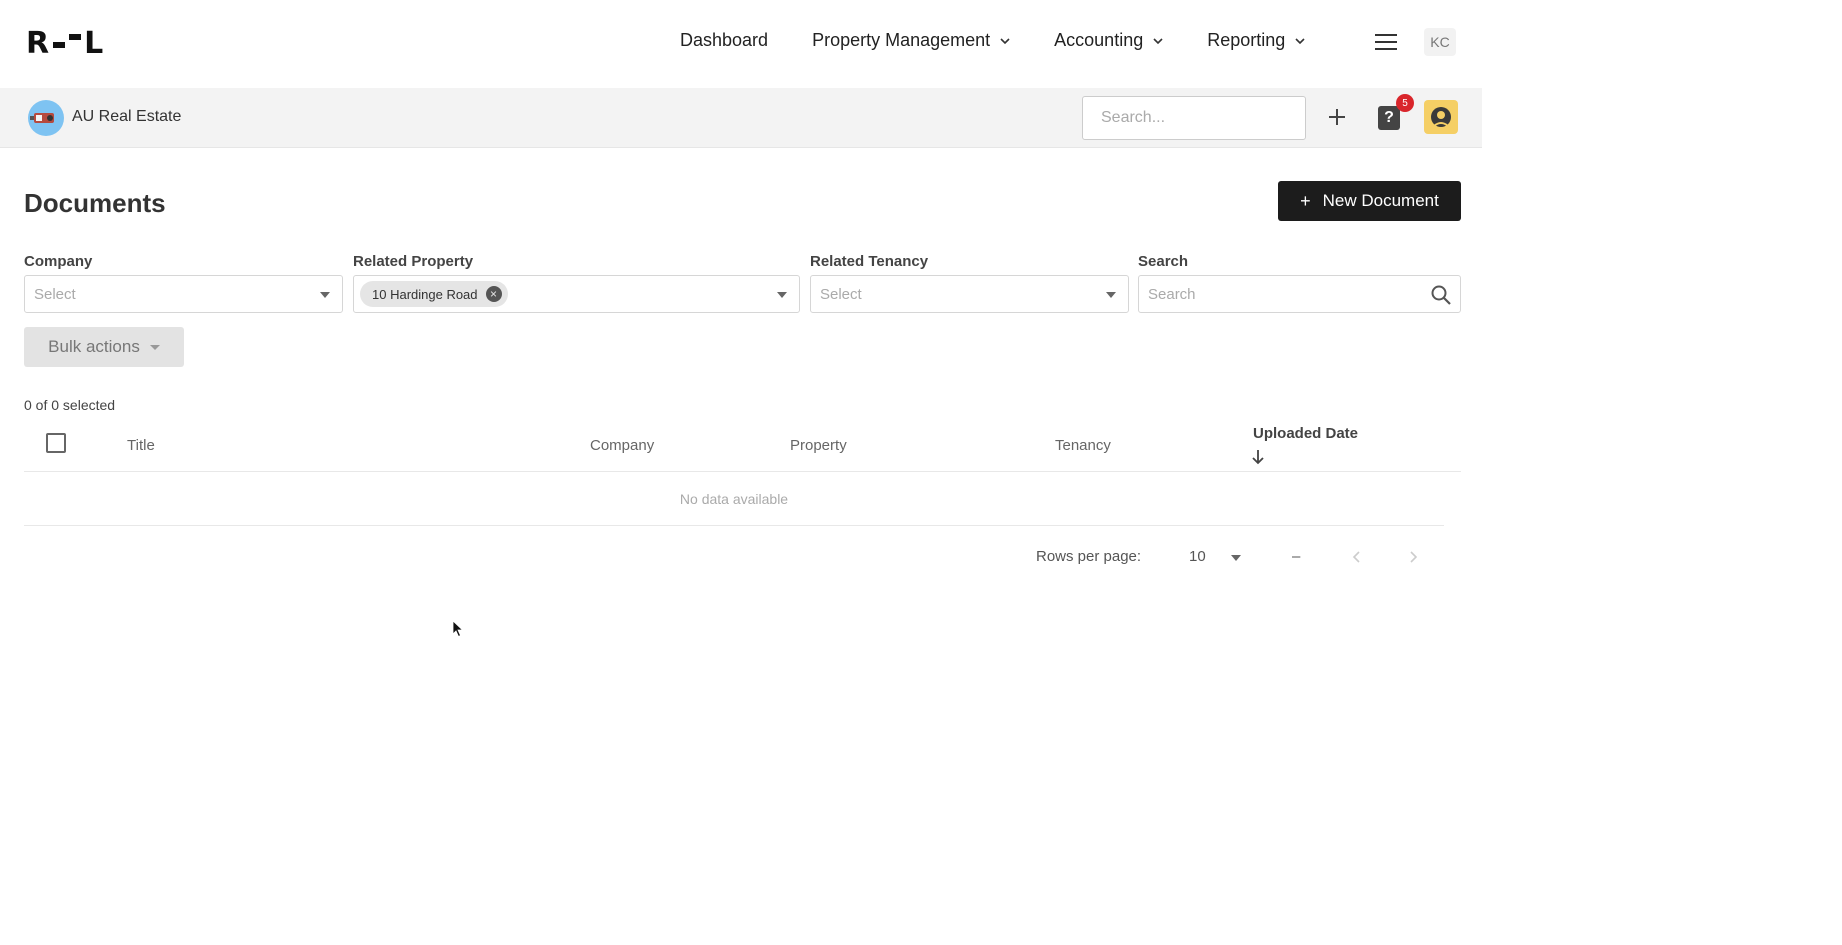  What do you see at coordinates (1405, 103) in the screenshot?
I see `notification-badge: 5` at bounding box center [1405, 103].